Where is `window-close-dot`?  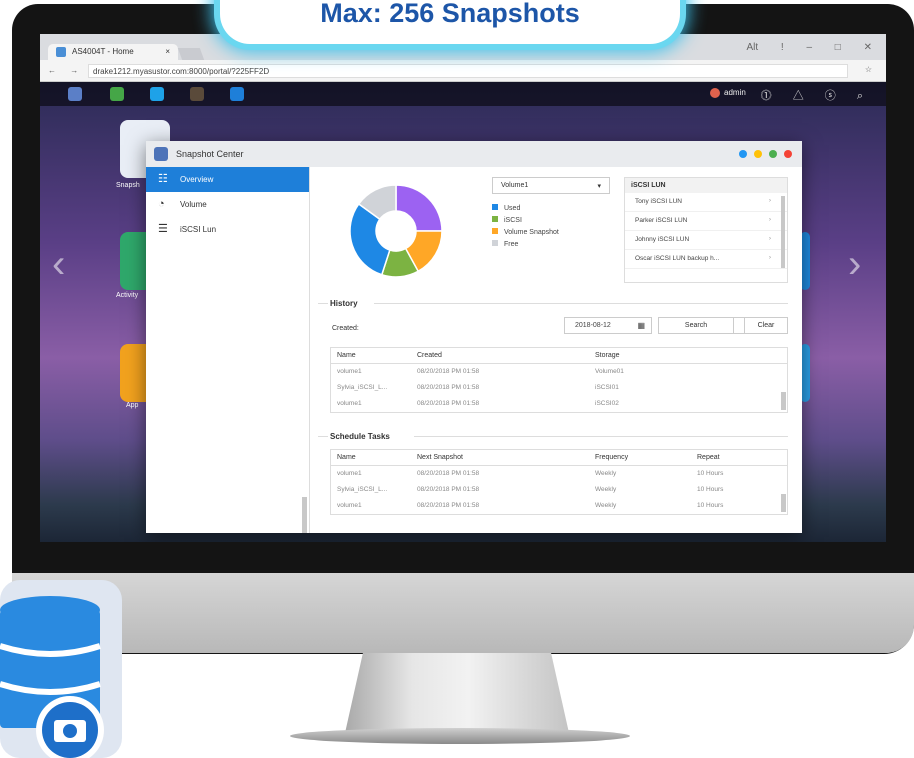 window-close-dot is located at coordinates (788, 154).